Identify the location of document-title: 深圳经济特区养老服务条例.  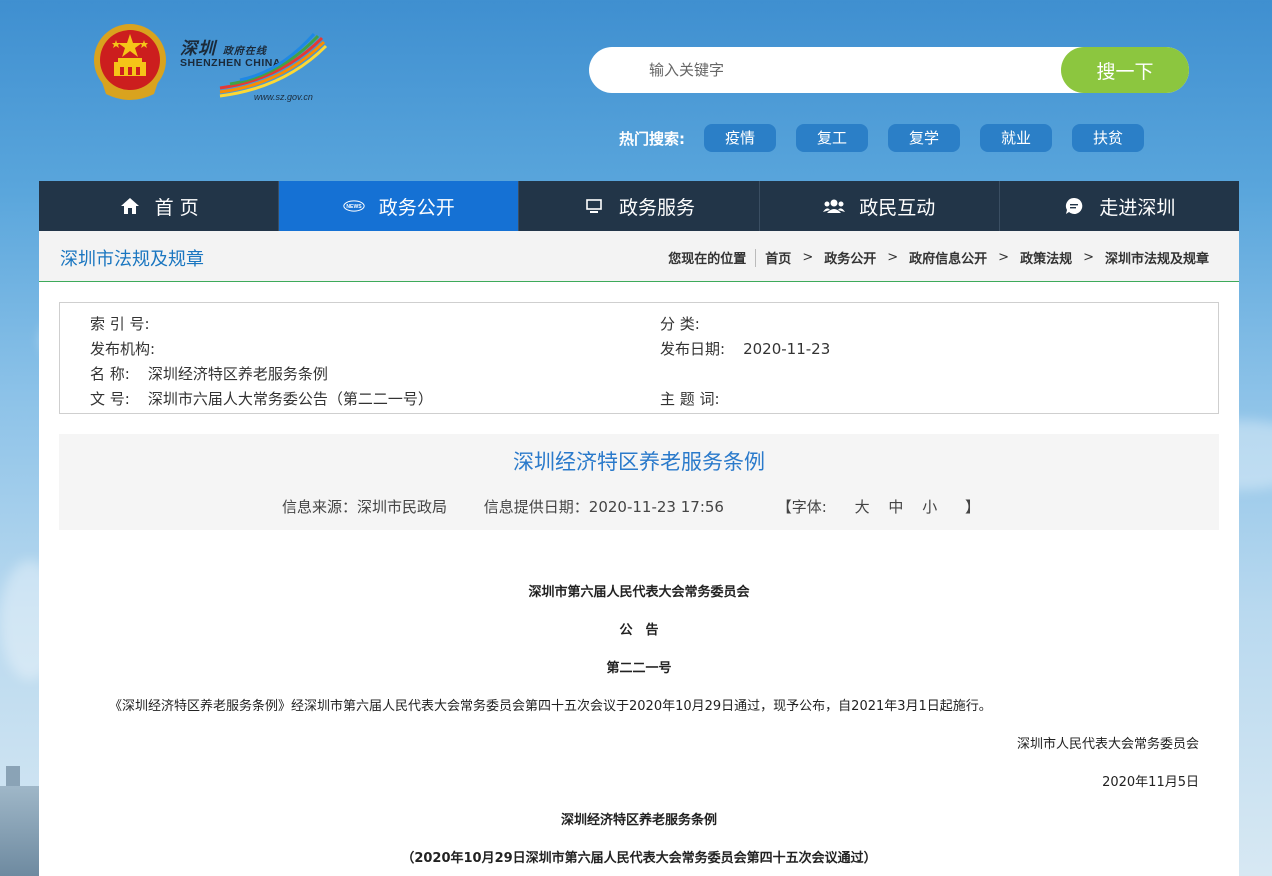
(639, 462).